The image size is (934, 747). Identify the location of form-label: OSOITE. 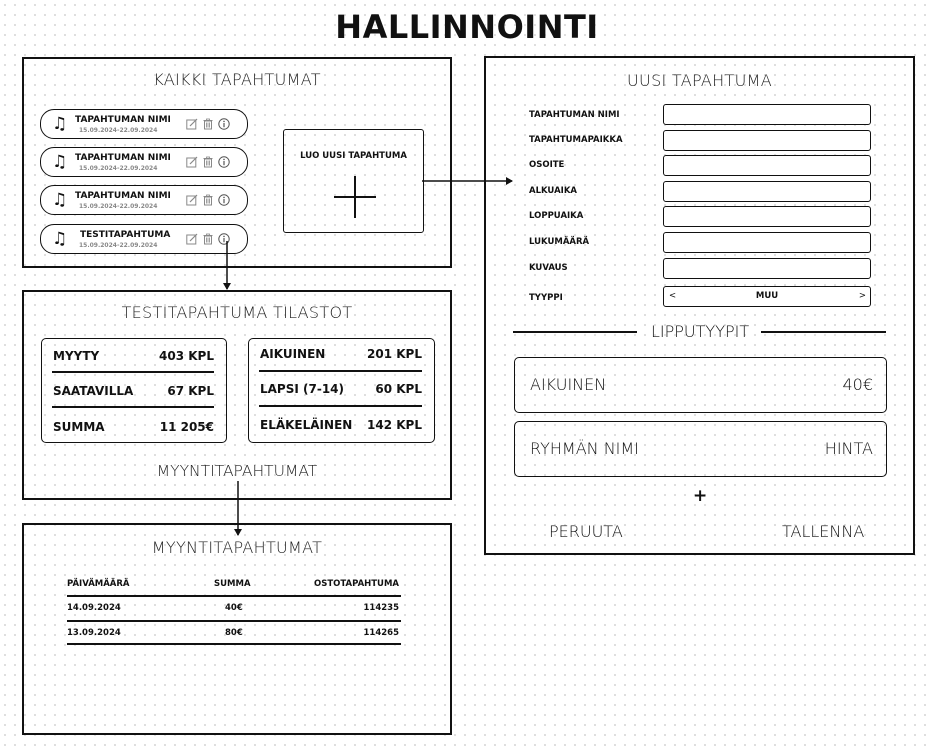
(547, 165).